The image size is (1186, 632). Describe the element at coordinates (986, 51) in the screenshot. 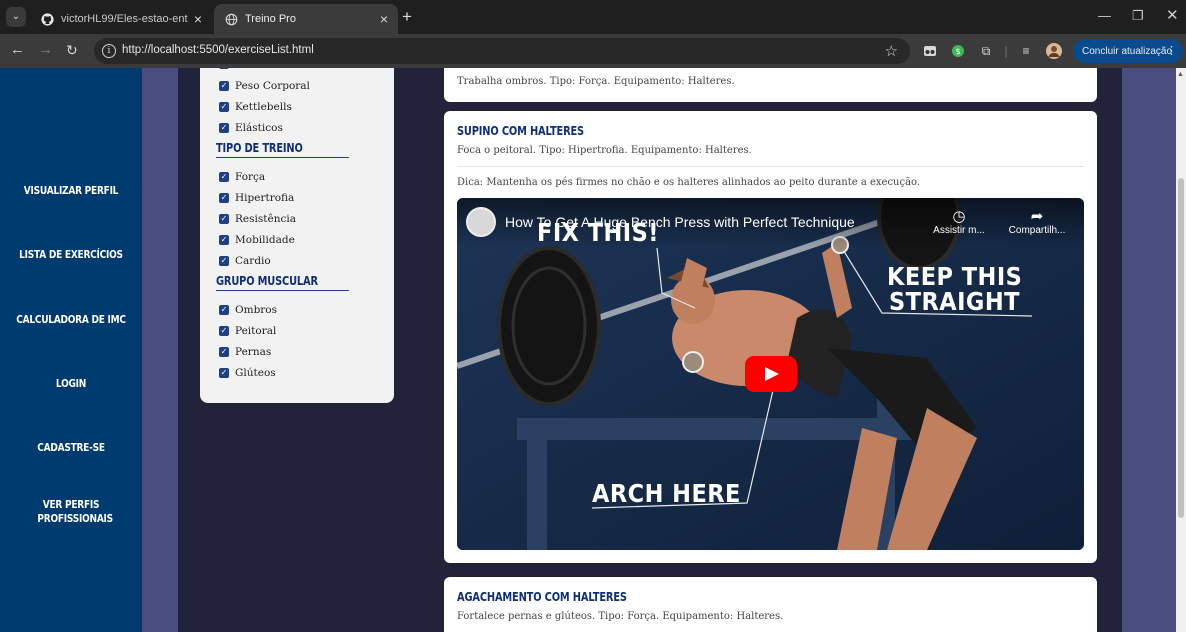

I see `extensions-puzzle-icon: ⧉` at that location.